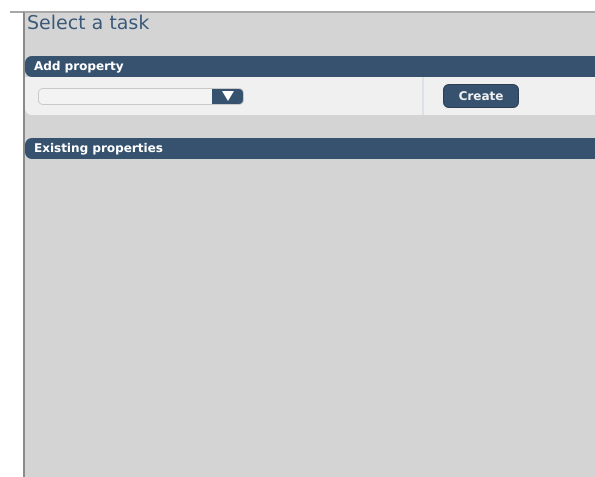  Describe the element at coordinates (228, 96) in the screenshot. I see `dropdown-arrow-icon` at that location.